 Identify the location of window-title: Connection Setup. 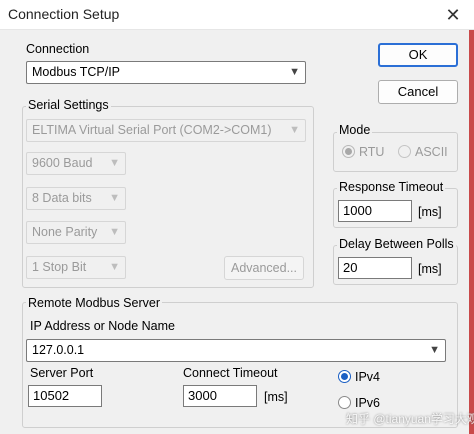
(64, 14).